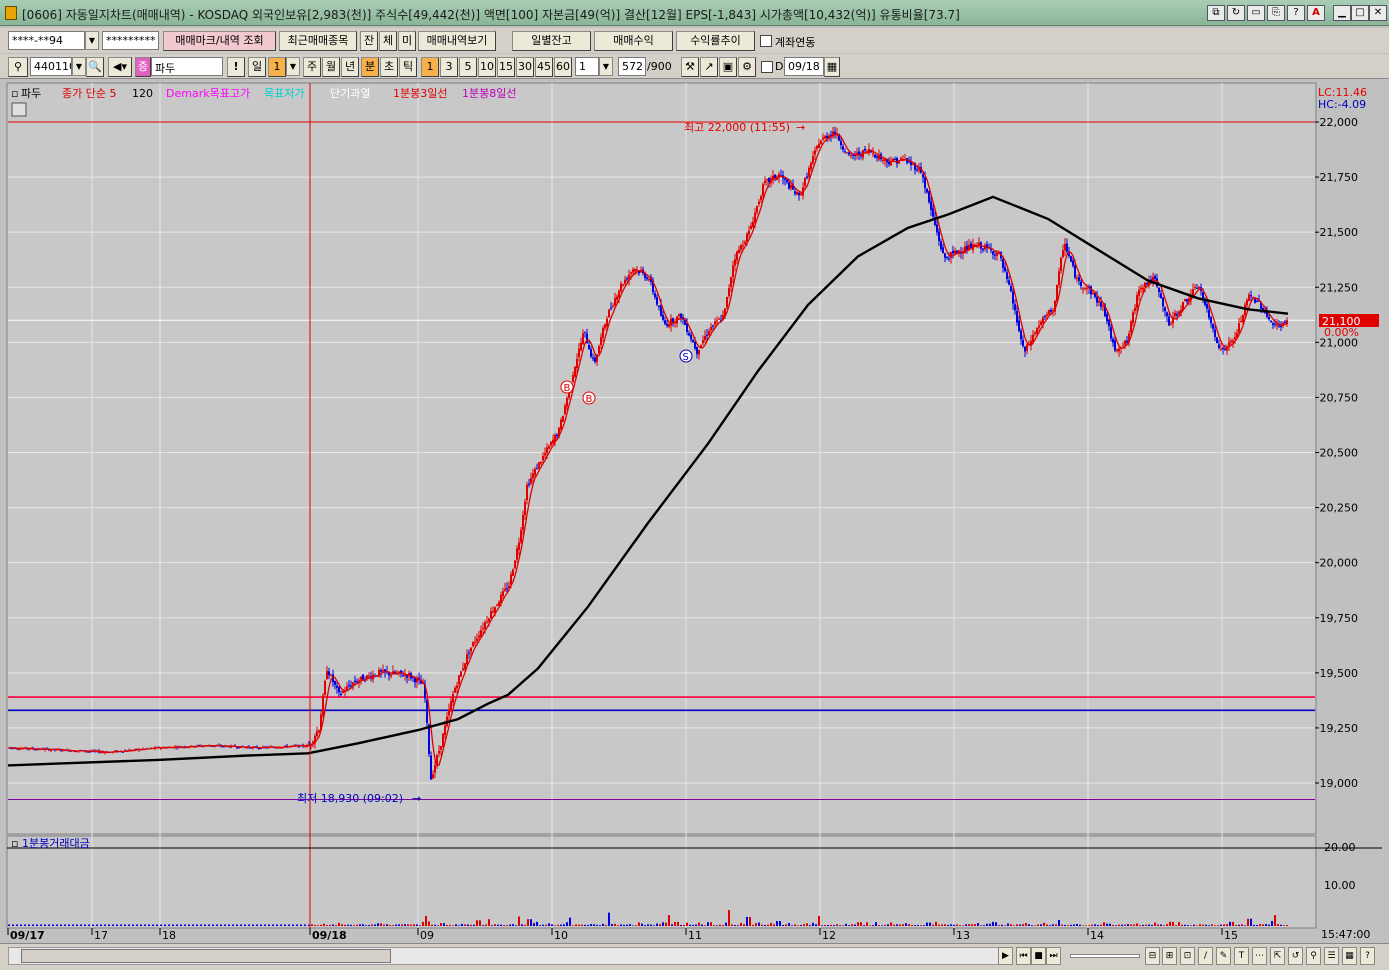 The width and height of the screenshot is (1389, 970). Describe the element at coordinates (331, 67) in the screenshot. I see `period-month-button: 월` at that location.